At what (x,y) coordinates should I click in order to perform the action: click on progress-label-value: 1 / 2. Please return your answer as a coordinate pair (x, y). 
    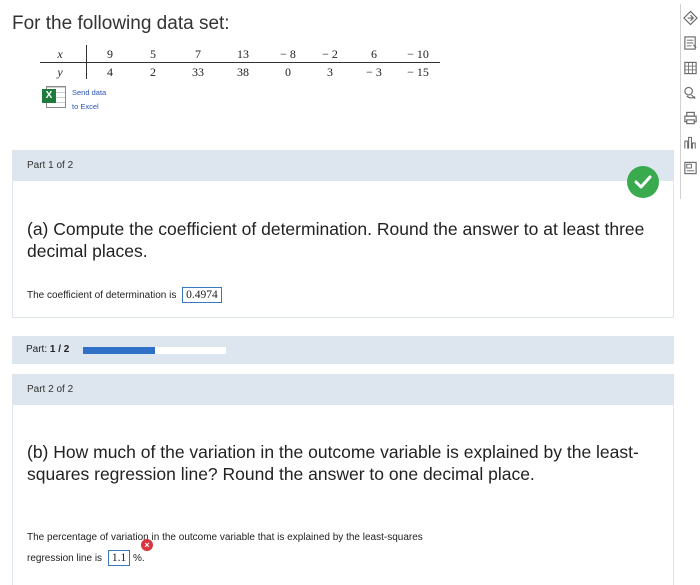
    Looking at the image, I should click on (59, 349).